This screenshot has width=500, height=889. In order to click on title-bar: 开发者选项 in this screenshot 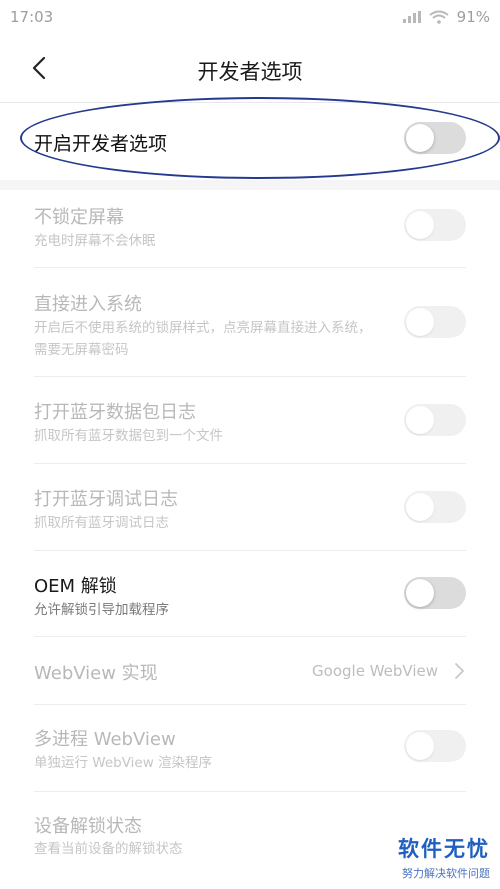, I will do `click(250, 68)`.